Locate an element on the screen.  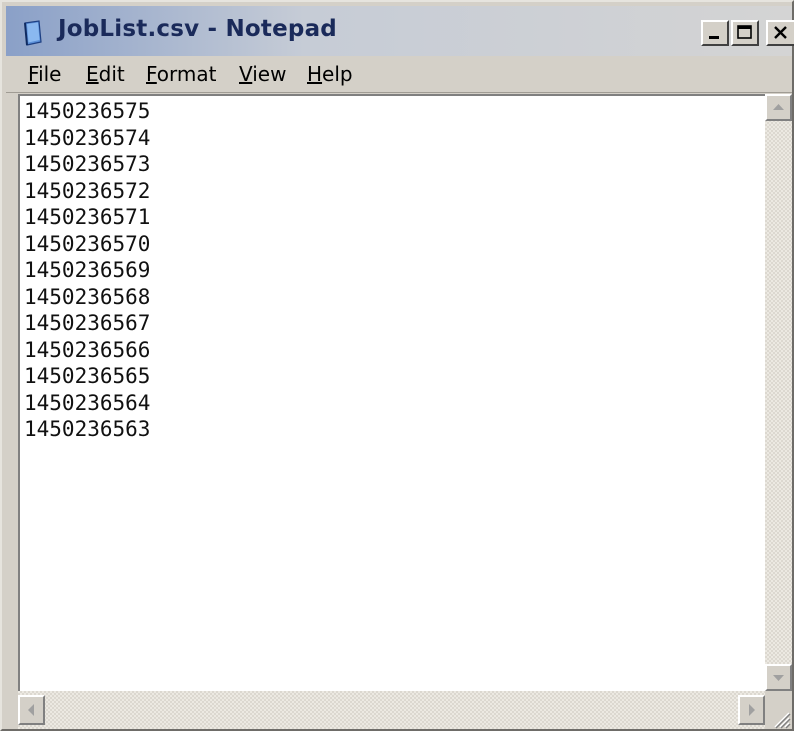
title-bar: JobList.csv - Notepad is located at coordinates (400, 31).